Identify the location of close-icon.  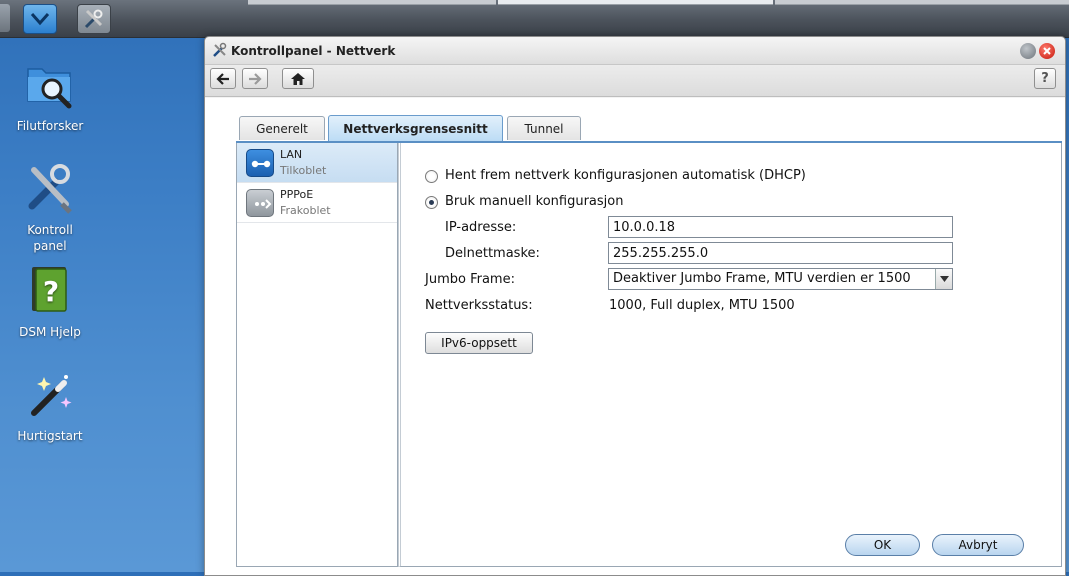
(1047, 51).